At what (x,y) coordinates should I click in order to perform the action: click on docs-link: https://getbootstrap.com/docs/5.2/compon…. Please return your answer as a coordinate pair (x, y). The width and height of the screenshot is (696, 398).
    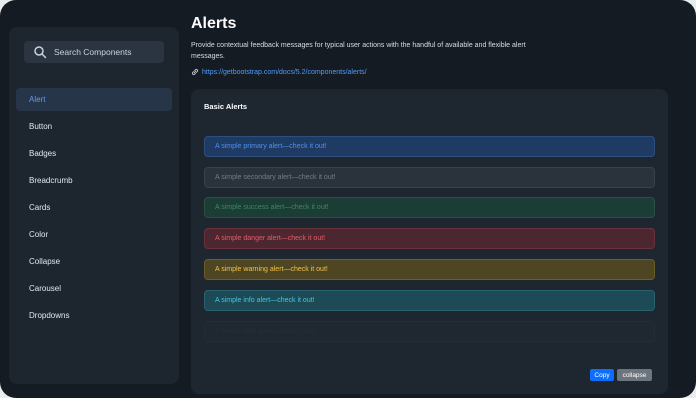
    Looking at the image, I should click on (284, 72).